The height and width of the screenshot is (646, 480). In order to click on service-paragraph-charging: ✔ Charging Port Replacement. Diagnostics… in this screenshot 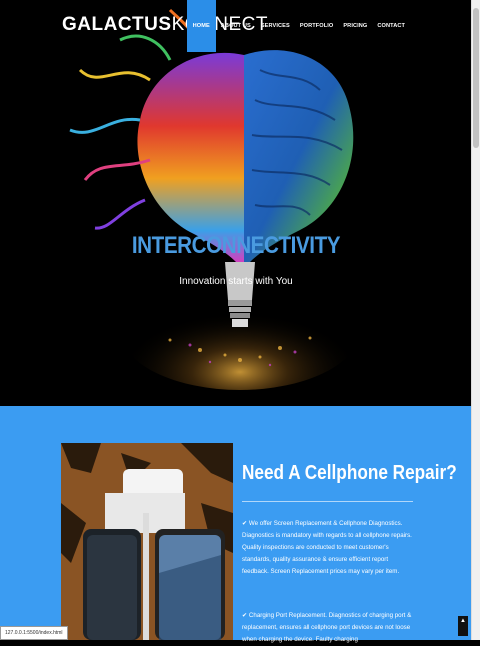, I will do `click(327, 627)`.